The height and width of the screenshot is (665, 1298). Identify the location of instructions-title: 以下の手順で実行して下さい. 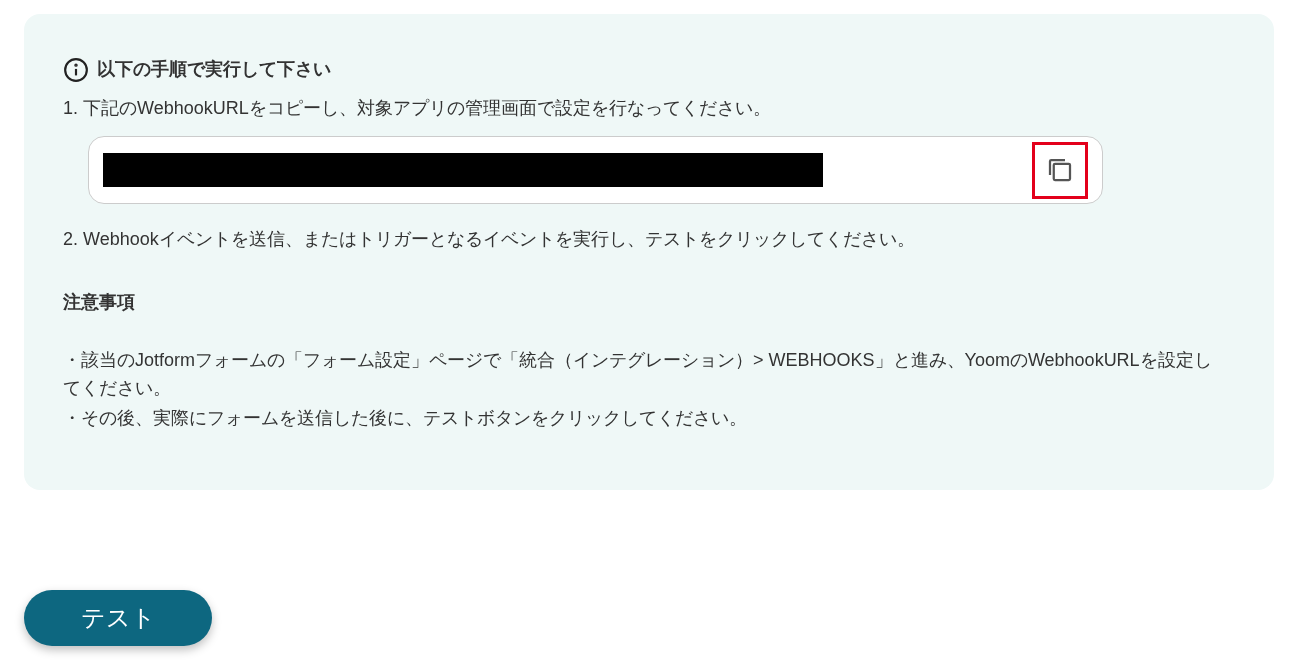
(214, 69).